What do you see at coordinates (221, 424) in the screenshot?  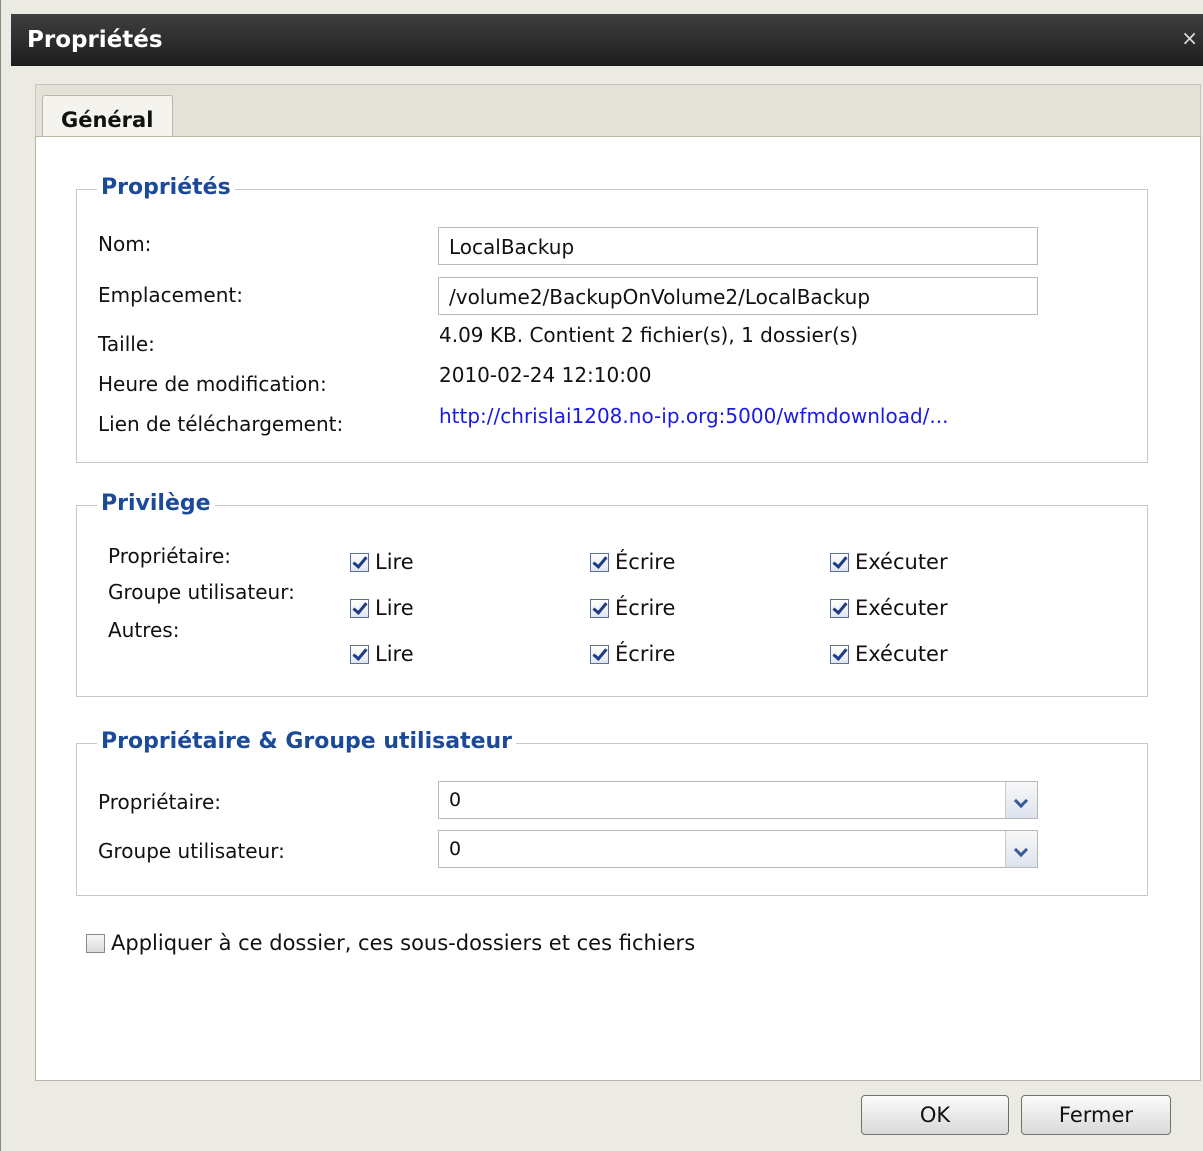 I see `download-link-label: Lien de téléchargement:` at bounding box center [221, 424].